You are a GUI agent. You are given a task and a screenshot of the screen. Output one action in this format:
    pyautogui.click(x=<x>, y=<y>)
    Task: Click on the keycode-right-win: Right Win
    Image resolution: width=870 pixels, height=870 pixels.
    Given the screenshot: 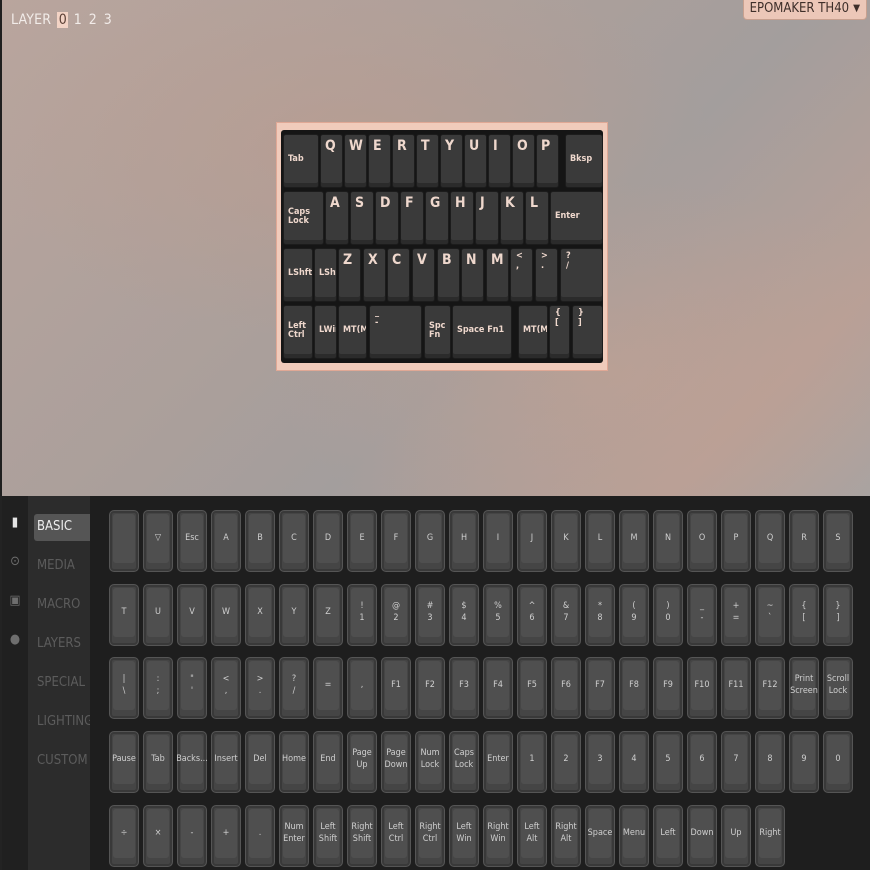 What is the action you would take?
    pyautogui.click(x=498, y=836)
    